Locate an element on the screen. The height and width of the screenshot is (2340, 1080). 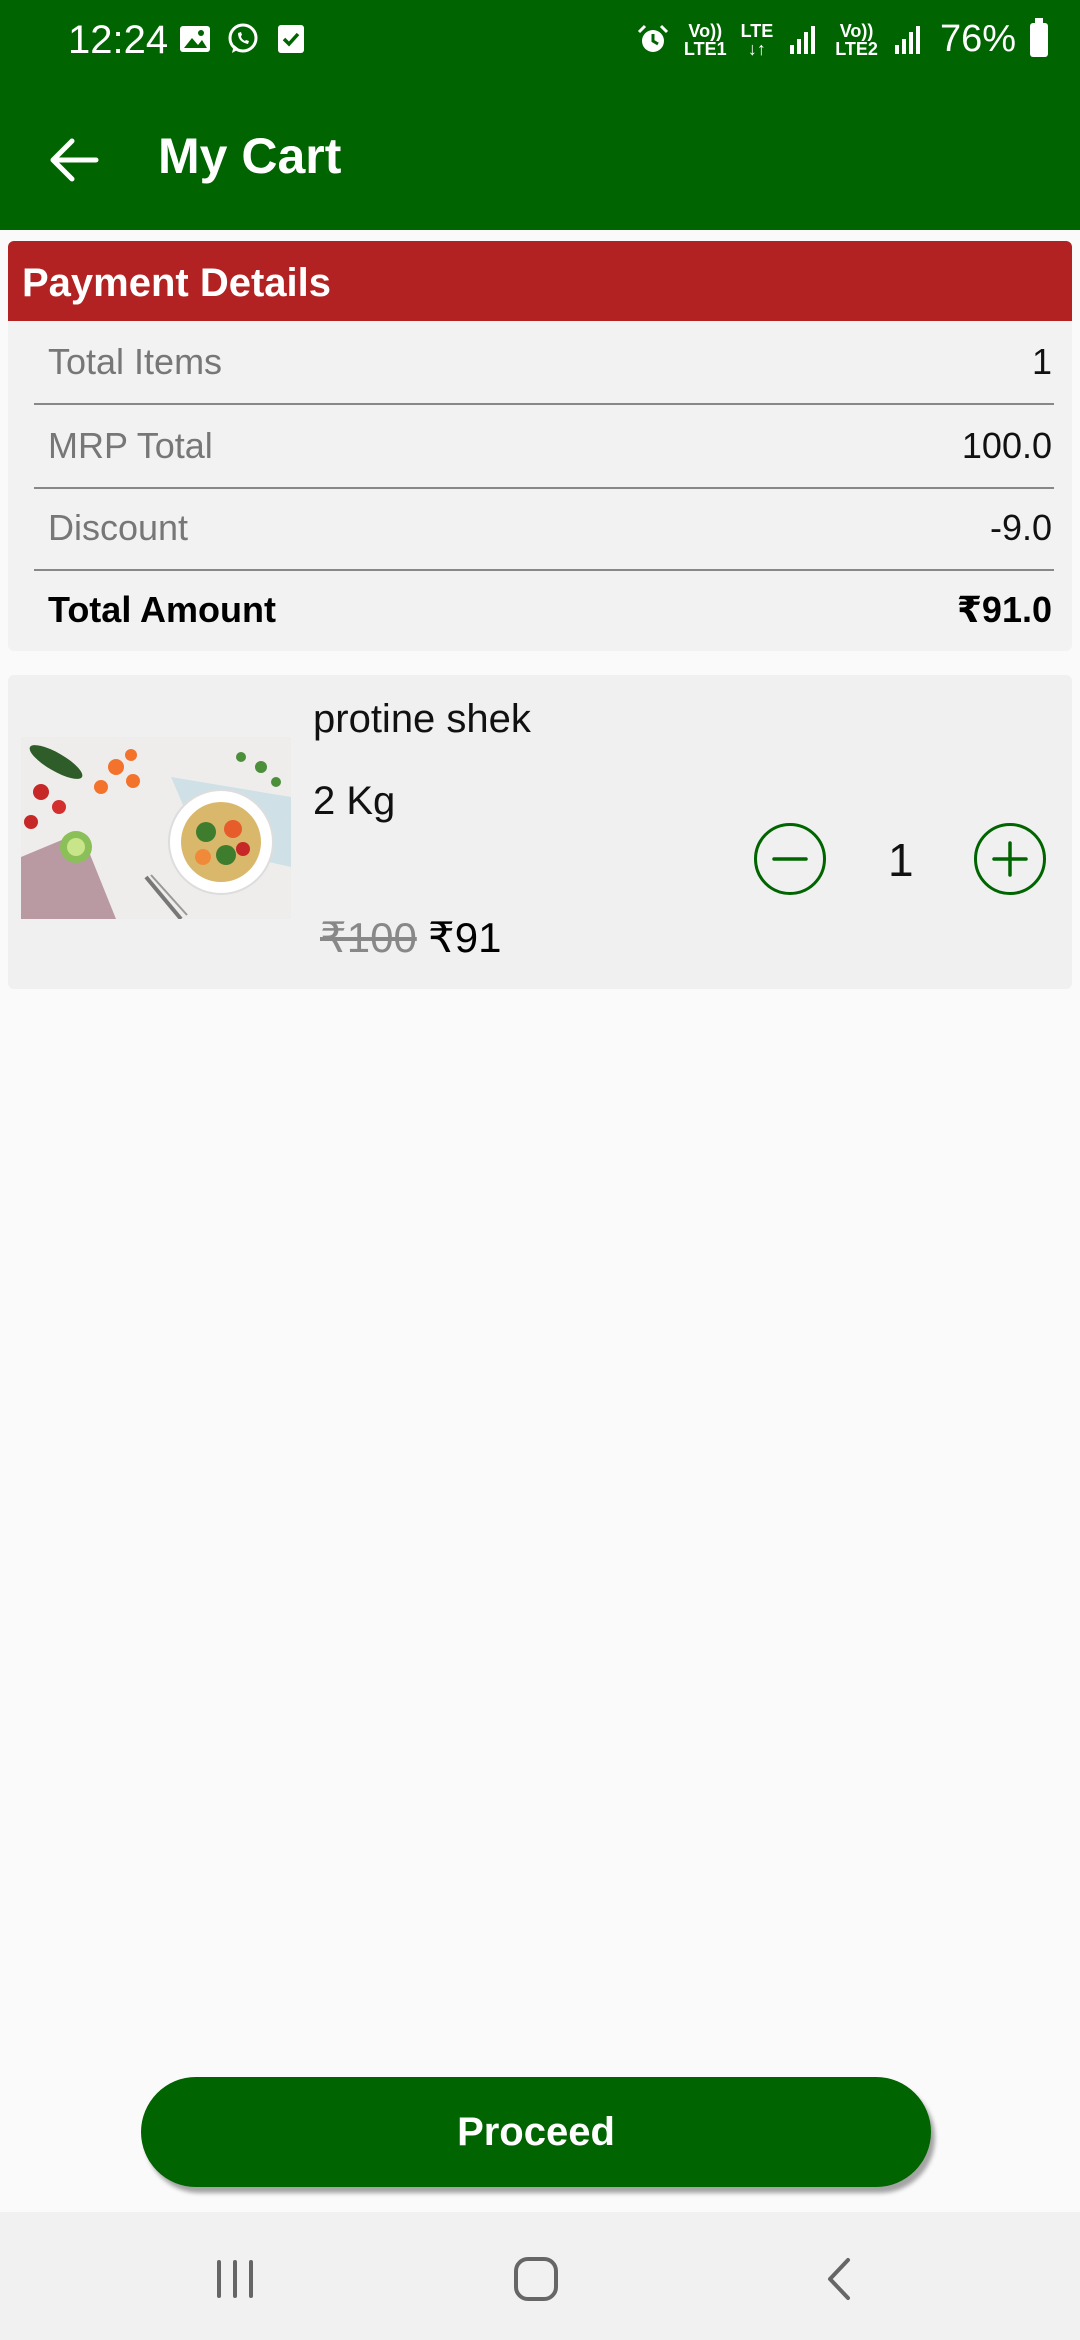
app-bar: My Cart is located at coordinates (540, 160).